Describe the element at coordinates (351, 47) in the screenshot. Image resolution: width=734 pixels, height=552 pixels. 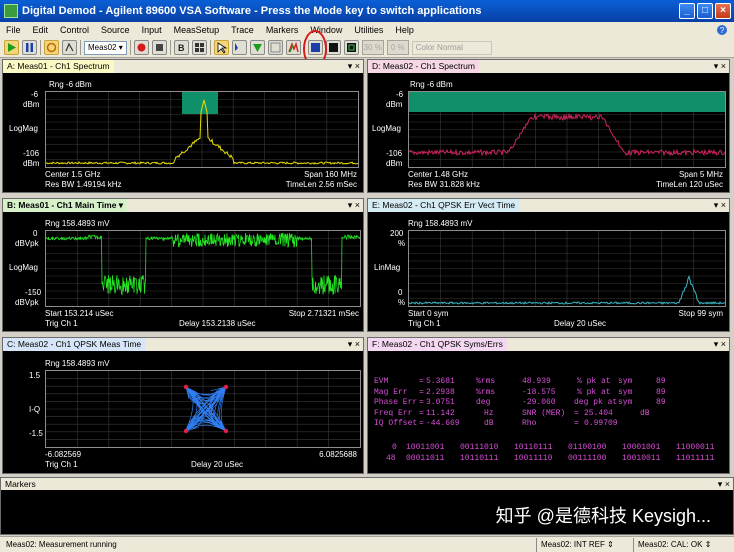
I see `display-grid-button` at that location.